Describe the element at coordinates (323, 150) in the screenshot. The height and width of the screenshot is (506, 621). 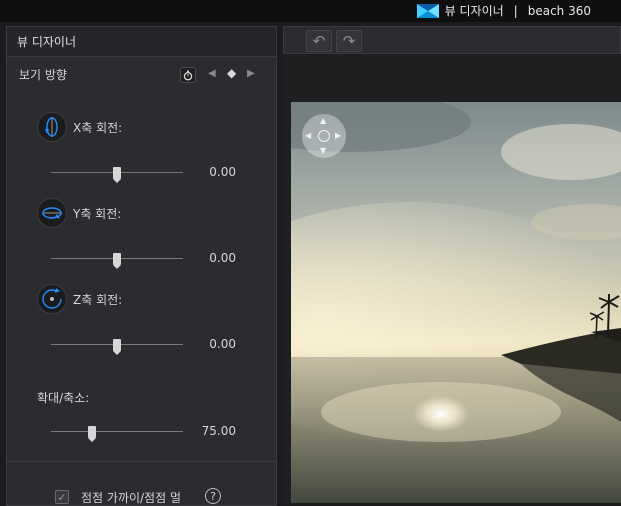
I see `pan-down-icon: ▼` at that location.